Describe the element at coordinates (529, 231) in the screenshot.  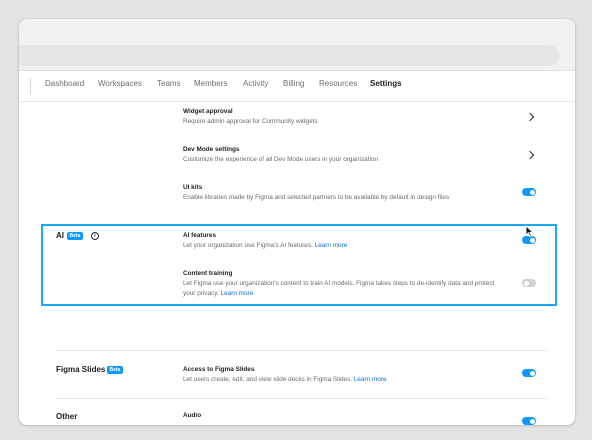
I see `mouse-pointer-icon` at that location.